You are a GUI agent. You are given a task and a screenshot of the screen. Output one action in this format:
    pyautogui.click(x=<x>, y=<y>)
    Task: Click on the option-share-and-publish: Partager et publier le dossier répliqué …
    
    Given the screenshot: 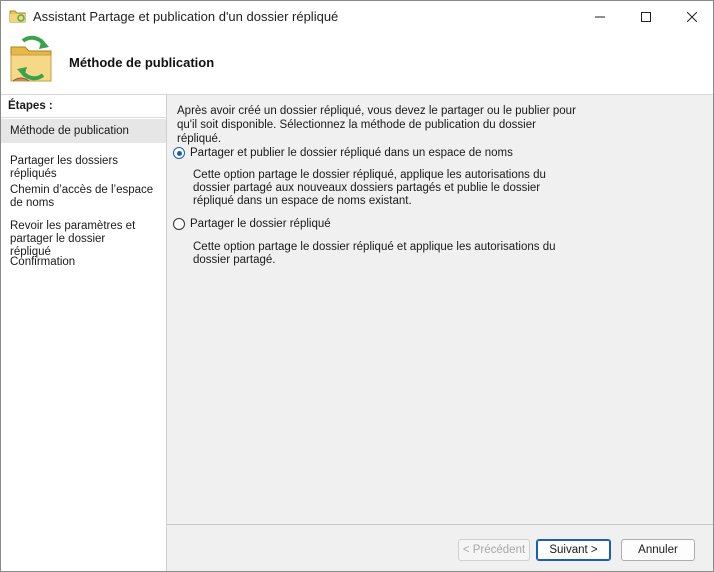 What is the action you would take?
    pyautogui.click(x=343, y=153)
    